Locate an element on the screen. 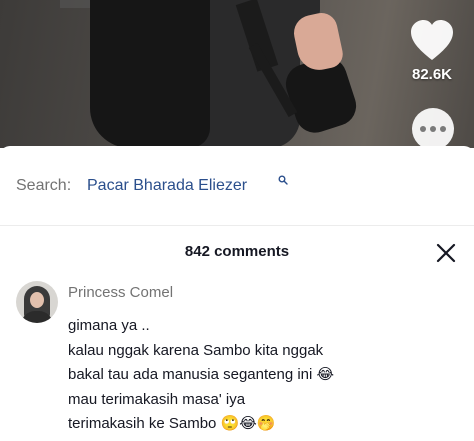 The width and height of the screenshot is (474, 441). like-button is located at coordinates (432, 41).